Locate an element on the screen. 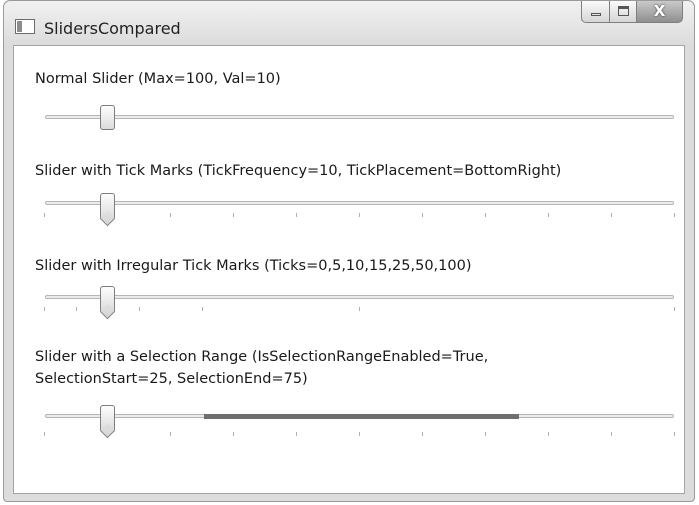 The image size is (699, 505). title-bar: SlidersCompared X is located at coordinates (349, 23).